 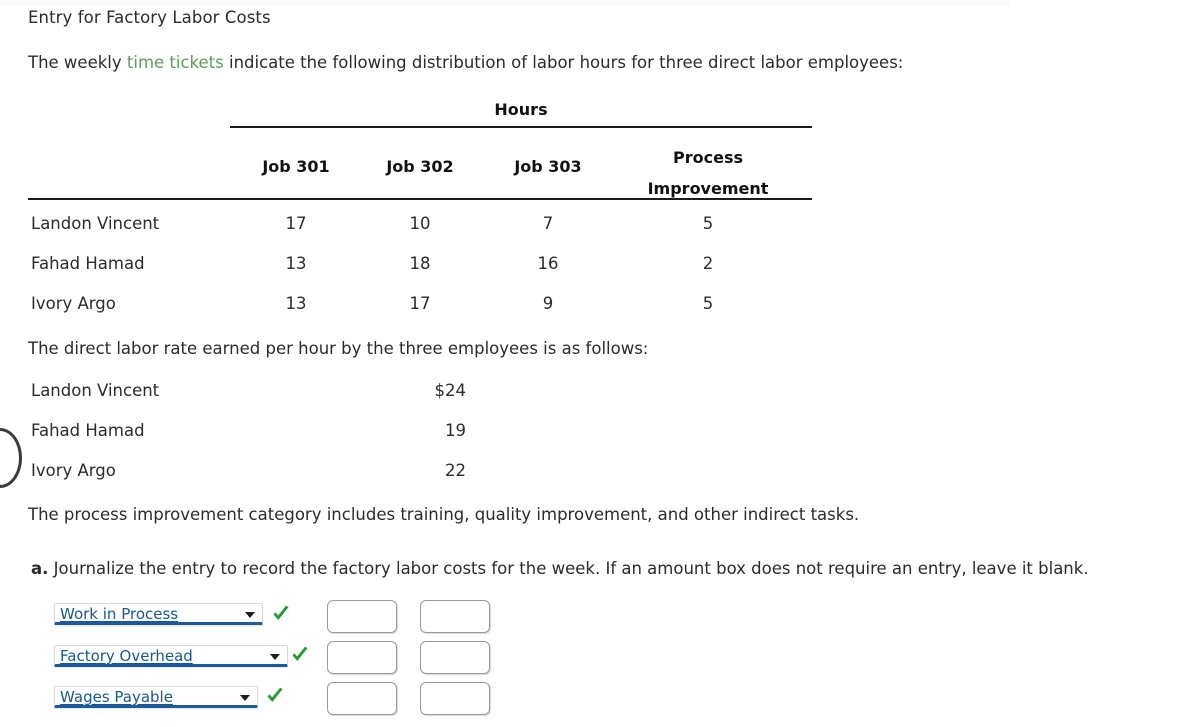 I want to click on rate-row-name-1: Fahad Hamad, so click(x=88, y=430).